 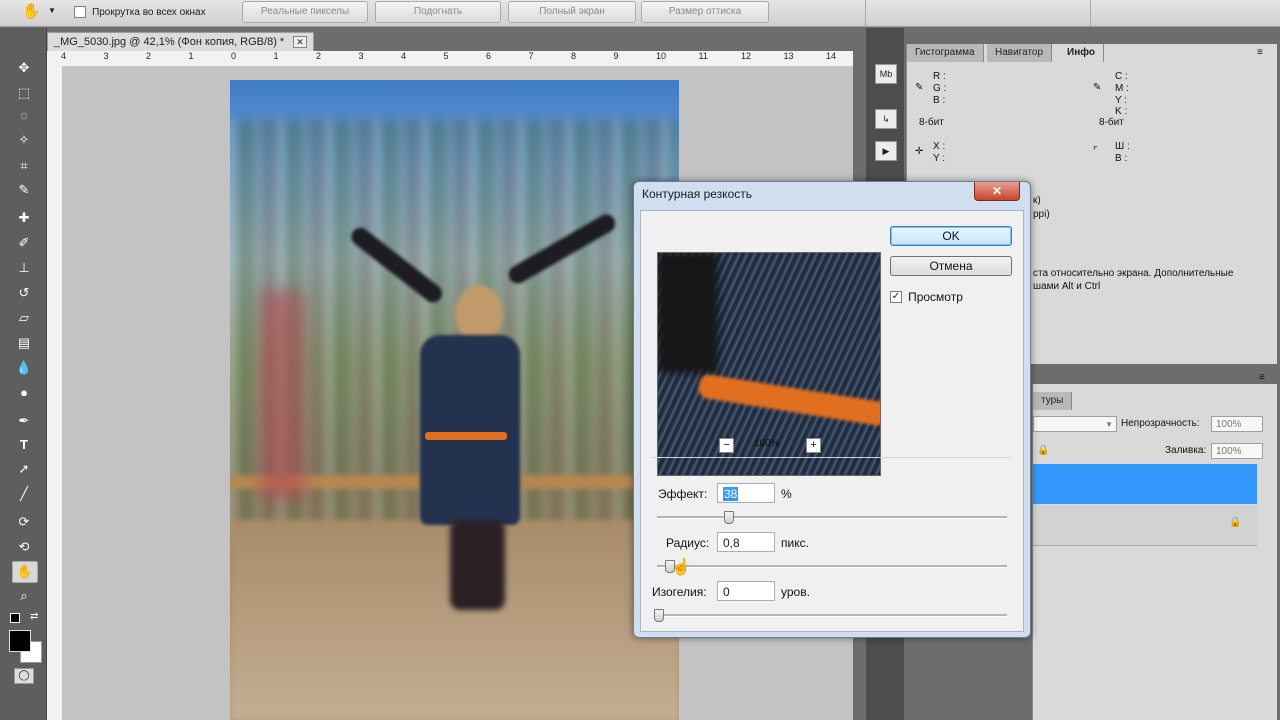 What do you see at coordinates (24, 243) in the screenshot?
I see `brush-tool-icon: ✐` at bounding box center [24, 243].